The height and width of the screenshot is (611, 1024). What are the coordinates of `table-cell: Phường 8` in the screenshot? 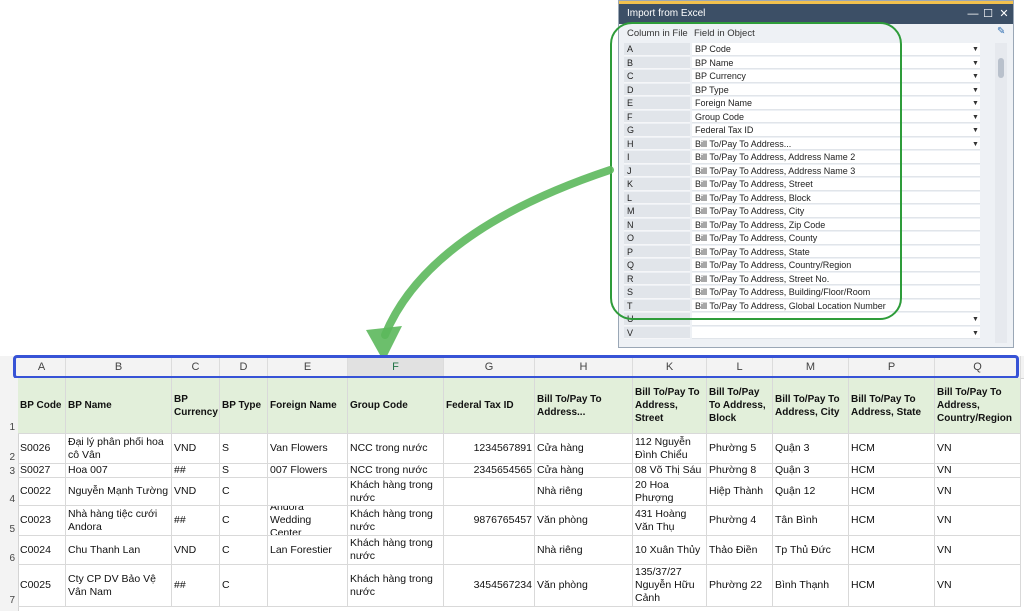 It's located at (740, 471).